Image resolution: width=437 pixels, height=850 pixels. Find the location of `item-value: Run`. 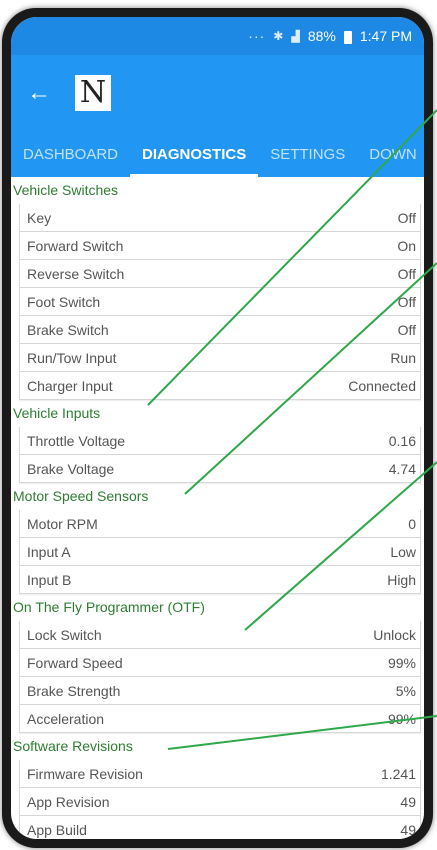

item-value: Run is located at coordinates (403, 357).